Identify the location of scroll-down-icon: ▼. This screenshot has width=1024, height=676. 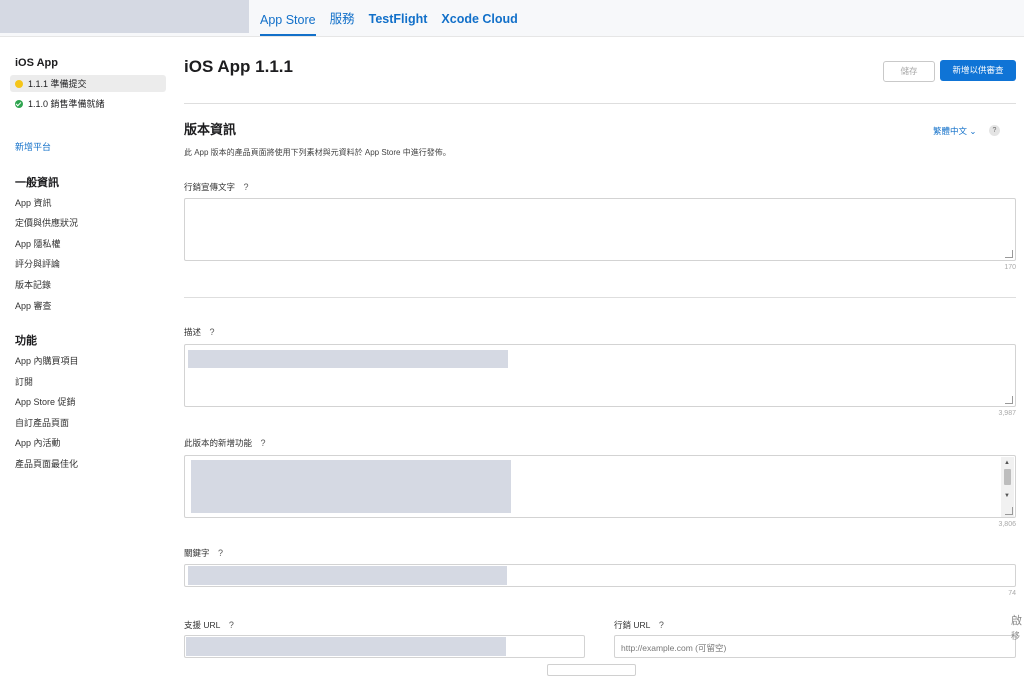
(1007, 496).